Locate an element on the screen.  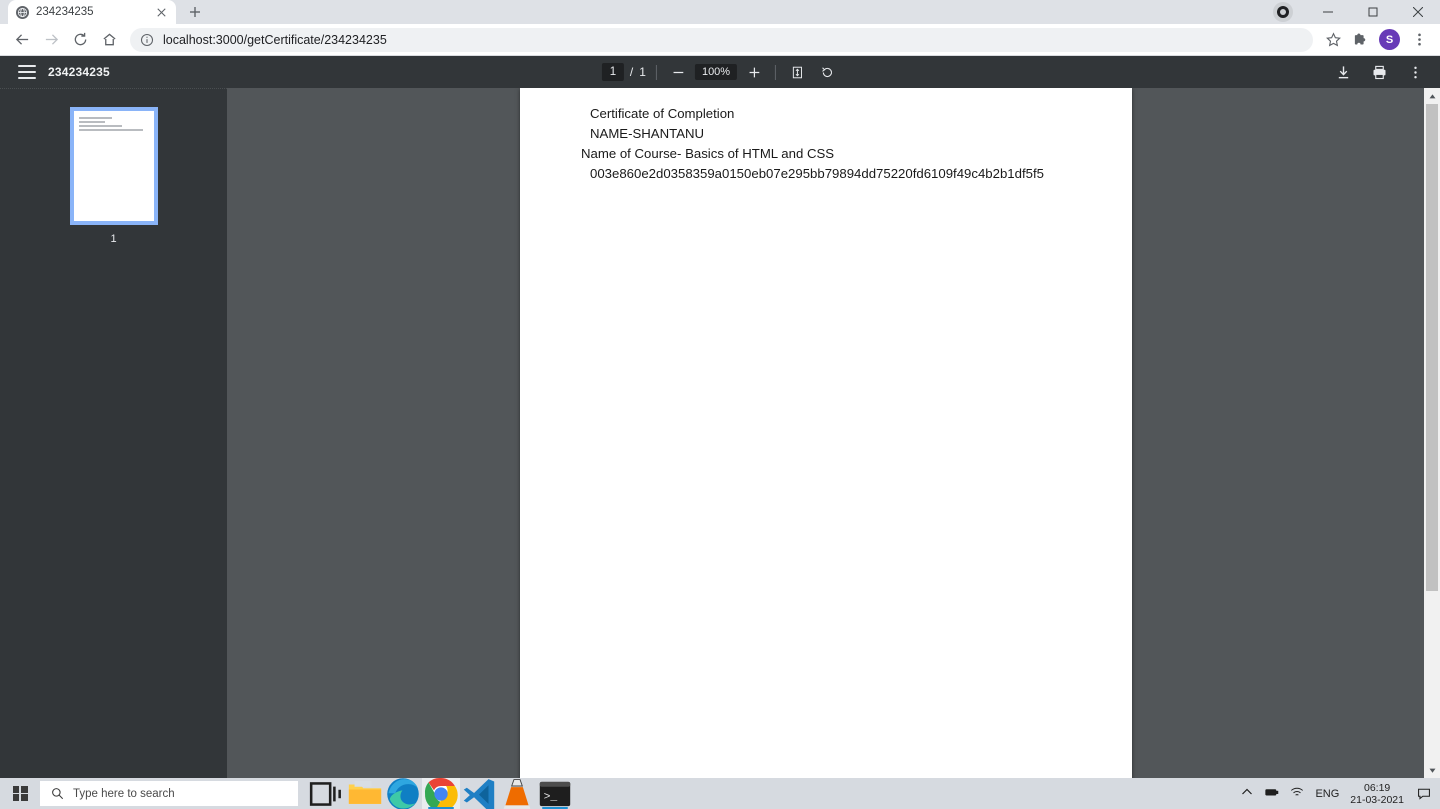
pdf-document-title: 234234235 is located at coordinates (79, 72).